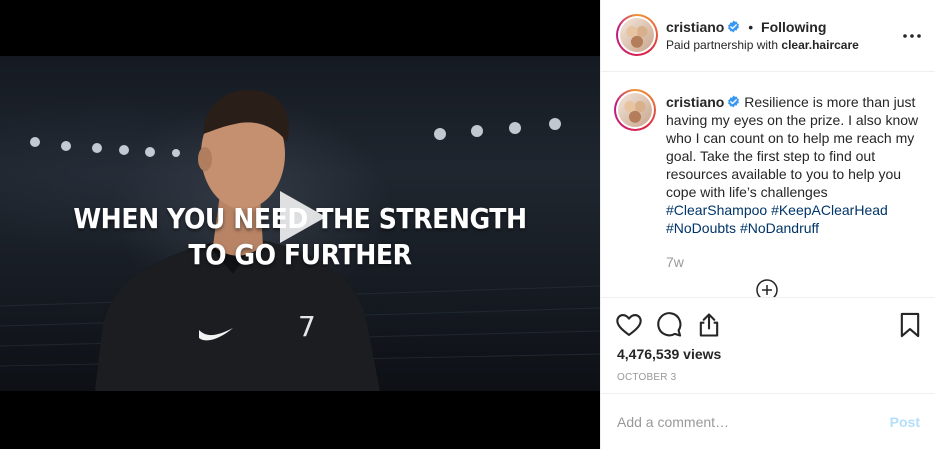 The width and height of the screenshot is (935, 449). What do you see at coordinates (675, 262) in the screenshot?
I see `caption-time-ago: 7w` at bounding box center [675, 262].